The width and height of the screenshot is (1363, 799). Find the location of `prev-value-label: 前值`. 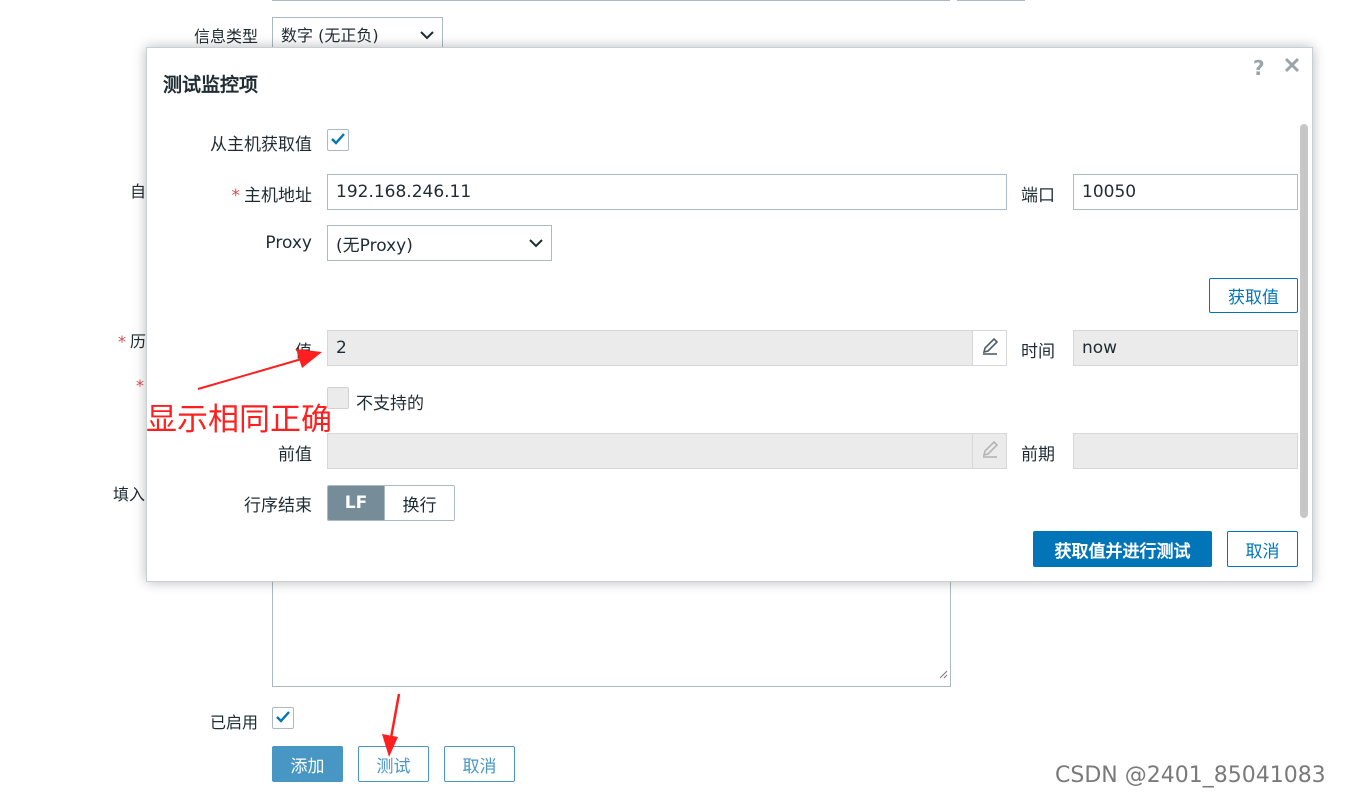

prev-value-label: 前值 is located at coordinates (295, 455).